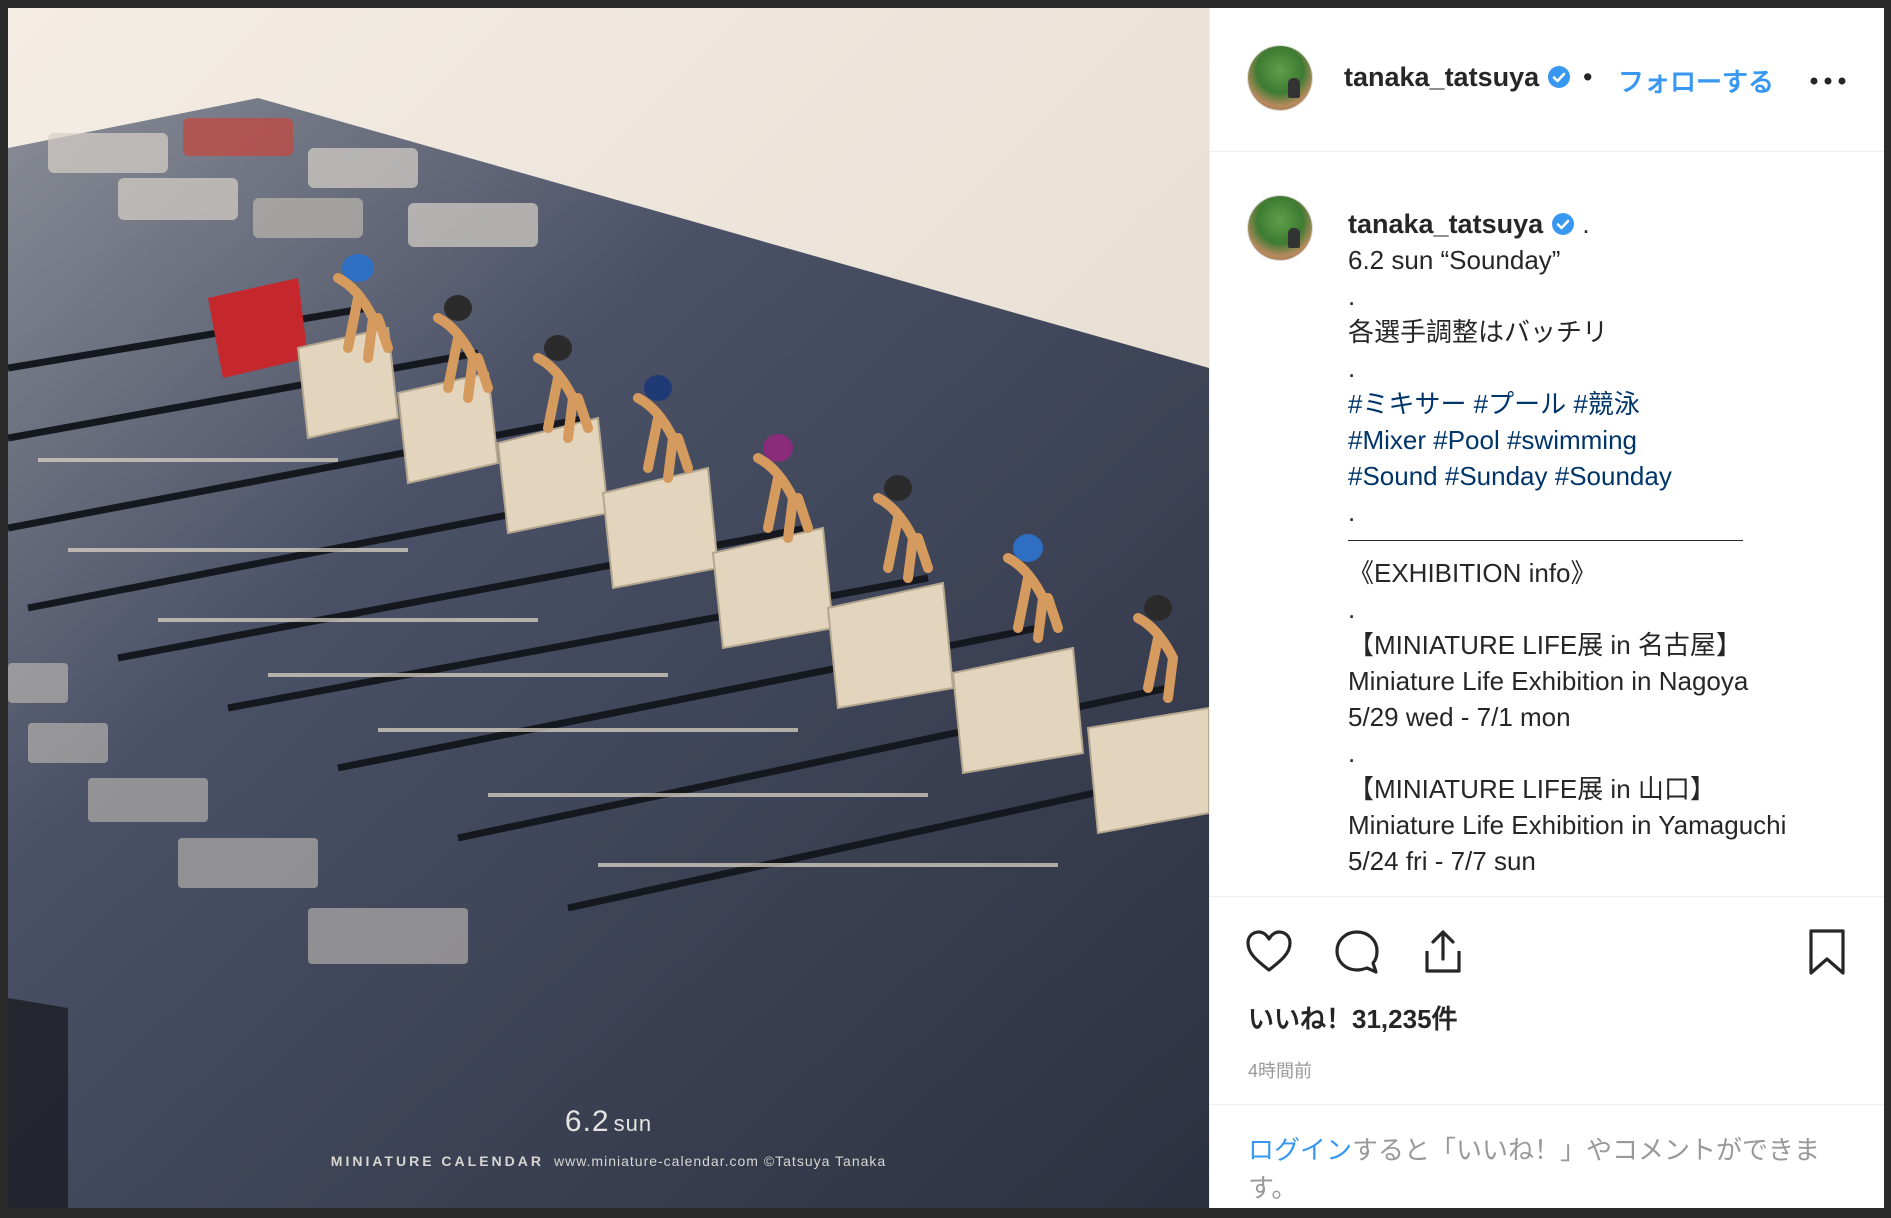 This screenshot has width=1891, height=1218. I want to click on caption-line: 《EXHIBITION info》, so click(1472, 573).